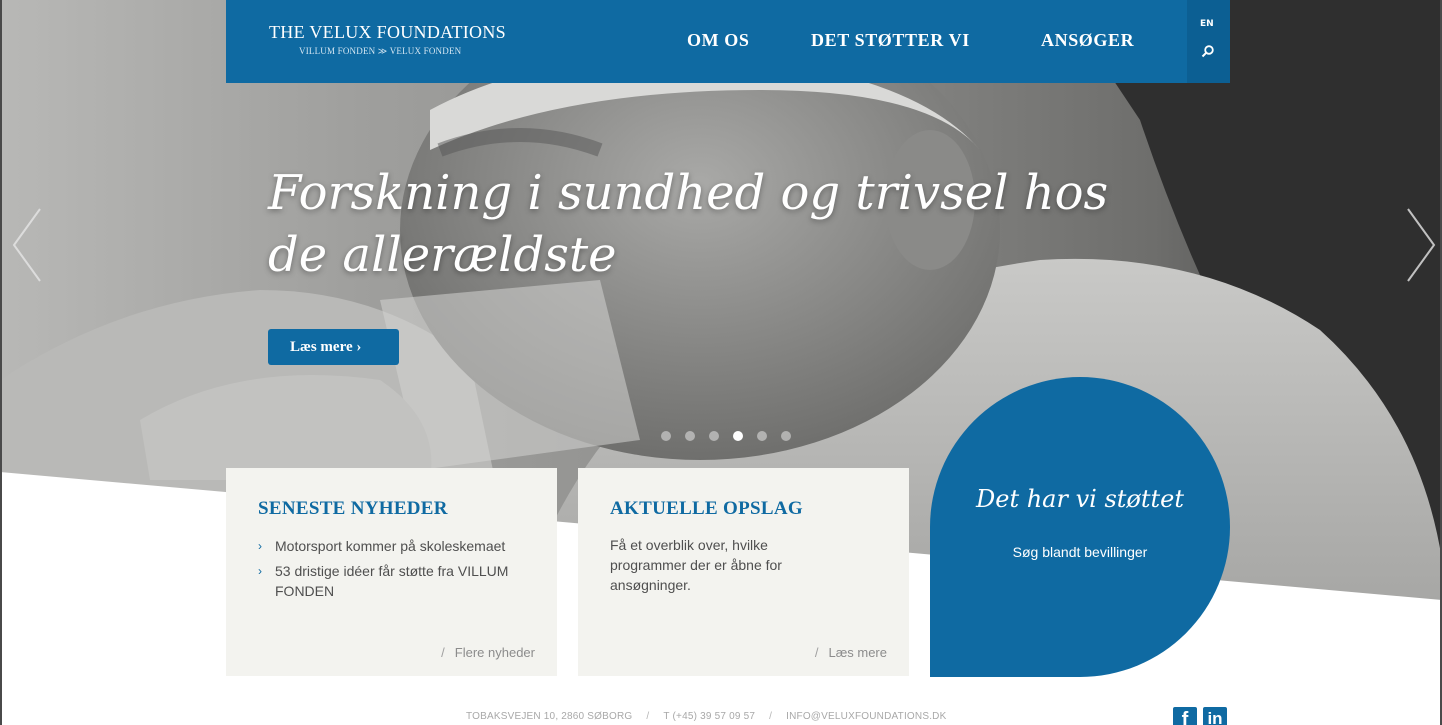  I want to click on calls-card-title: AKTUELLE OPSLAG, so click(706, 509).